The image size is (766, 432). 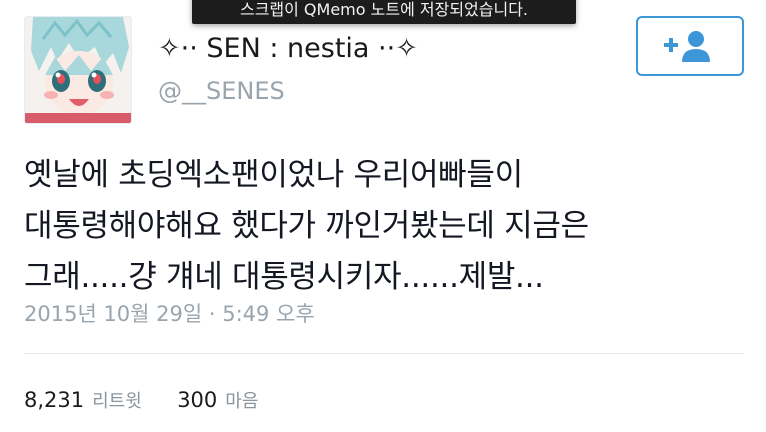 What do you see at coordinates (54, 400) in the screenshot?
I see `retweets-count: 8,231` at bounding box center [54, 400].